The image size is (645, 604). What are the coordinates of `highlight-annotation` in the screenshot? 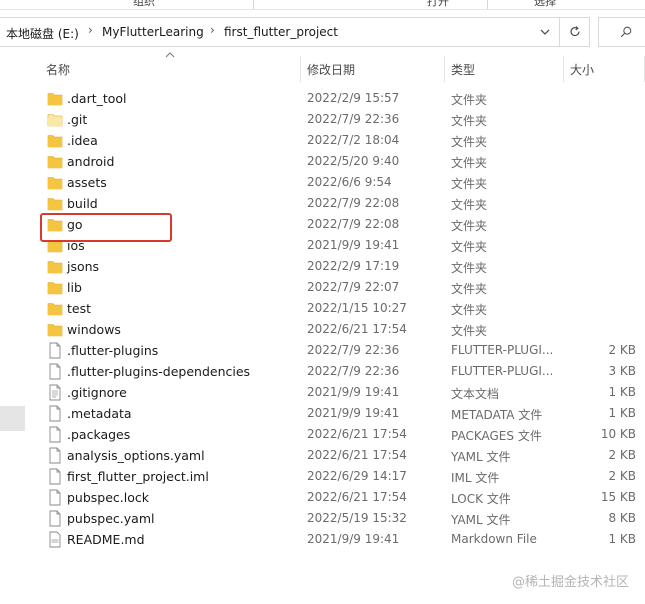 It's located at (106, 227).